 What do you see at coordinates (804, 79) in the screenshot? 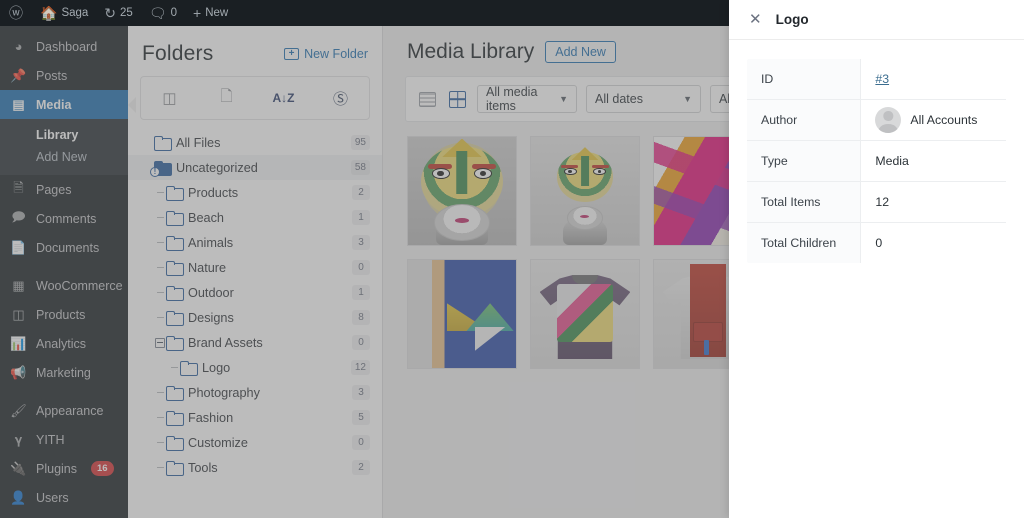
I see `row-key: ID` at bounding box center [804, 79].